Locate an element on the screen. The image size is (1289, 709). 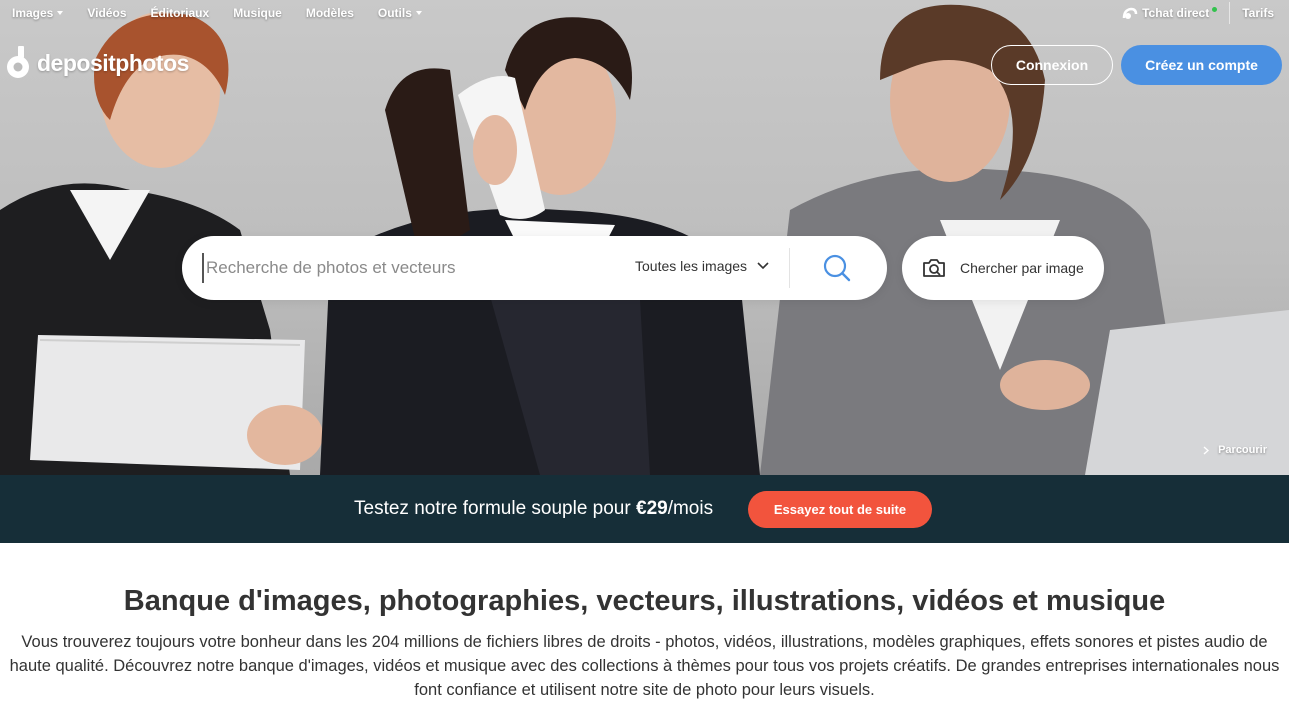
promo-price: €29 is located at coordinates (652, 508).